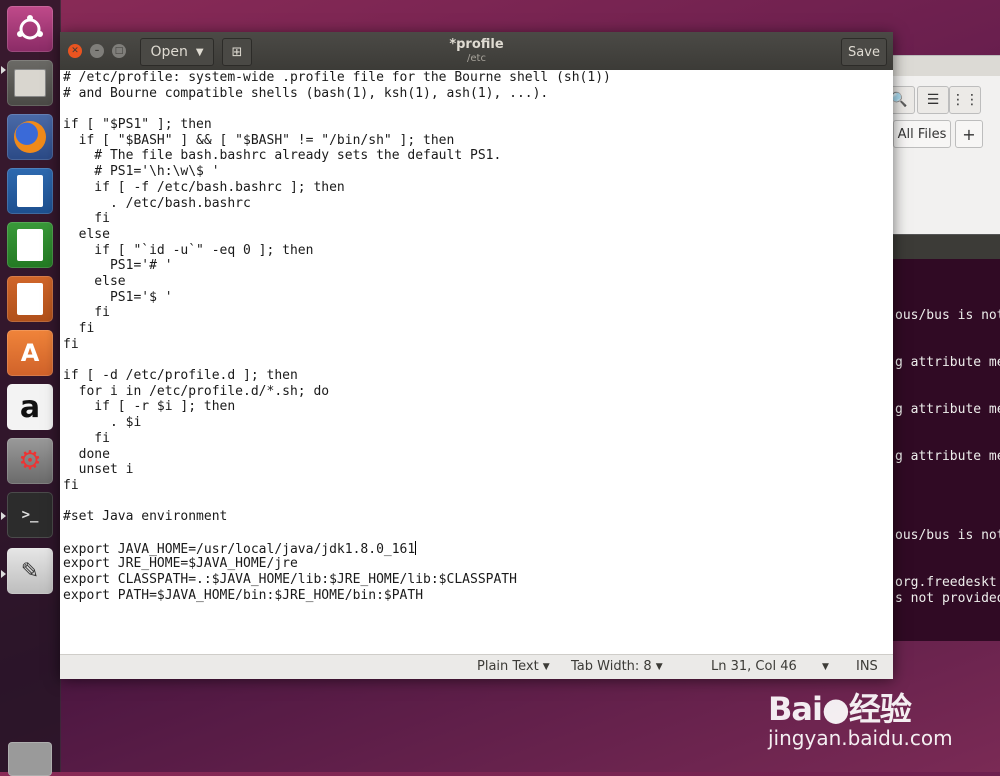 The width and height of the screenshot is (1000, 776). I want to click on position-label: Ln 31, Col 46, so click(754, 666).